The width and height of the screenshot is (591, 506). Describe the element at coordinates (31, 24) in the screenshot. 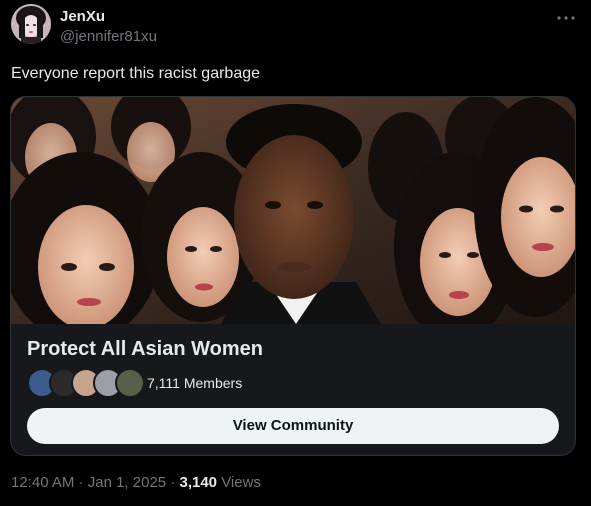

I see `author-avatar` at that location.